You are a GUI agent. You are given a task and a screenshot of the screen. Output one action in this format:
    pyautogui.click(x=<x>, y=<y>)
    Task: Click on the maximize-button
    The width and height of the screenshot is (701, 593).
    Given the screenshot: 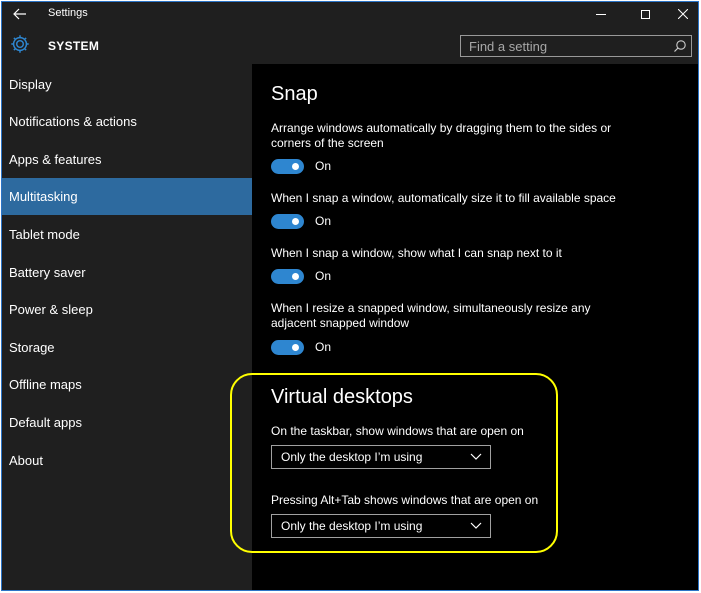 What is the action you would take?
    pyautogui.click(x=645, y=14)
    